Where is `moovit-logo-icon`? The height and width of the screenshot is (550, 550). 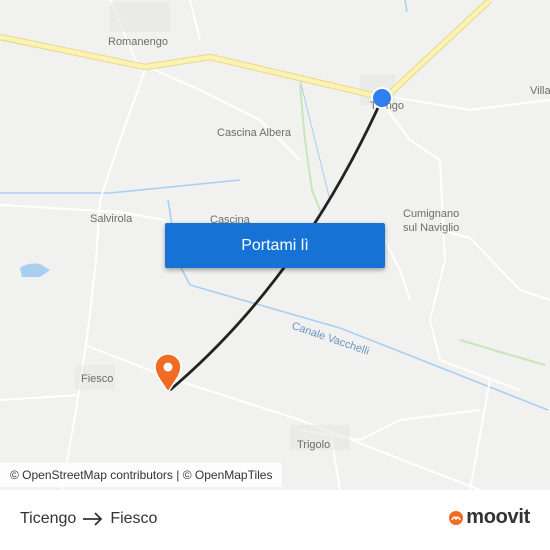
moovit-logo-icon is located at coordinates (456, 517).